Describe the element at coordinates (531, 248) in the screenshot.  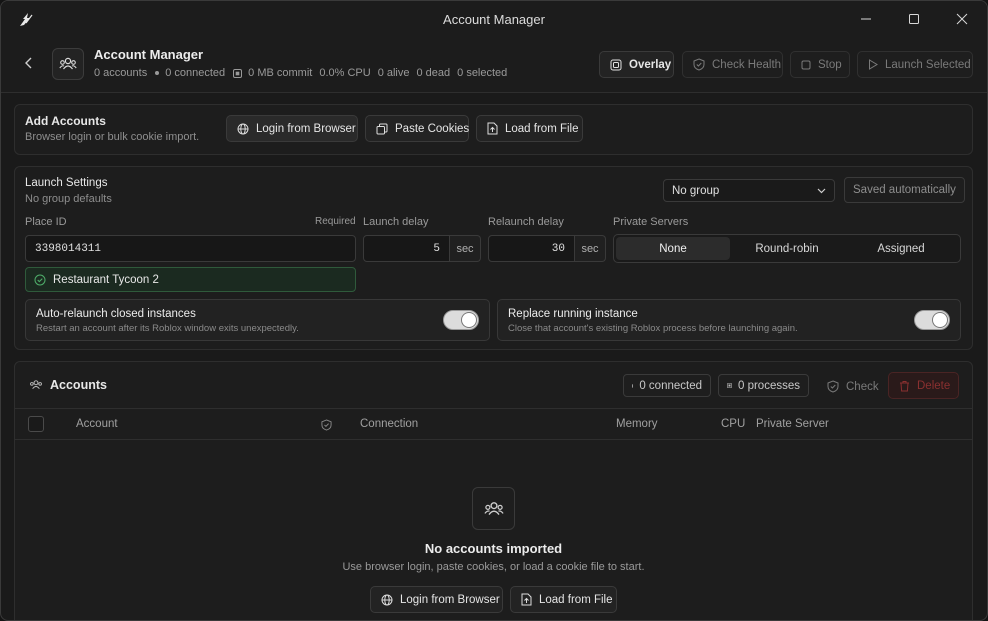
I see `relaunch-delay-input: 30` at that location.